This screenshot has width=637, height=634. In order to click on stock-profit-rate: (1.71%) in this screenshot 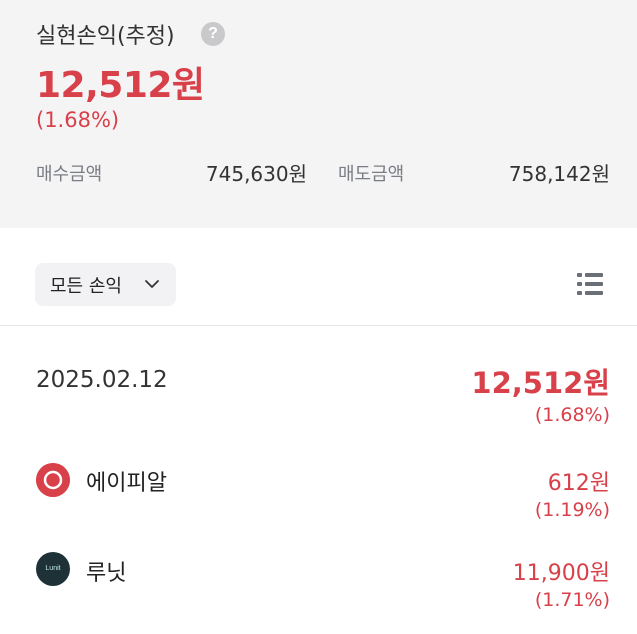, I will do `click(572, 600)`.